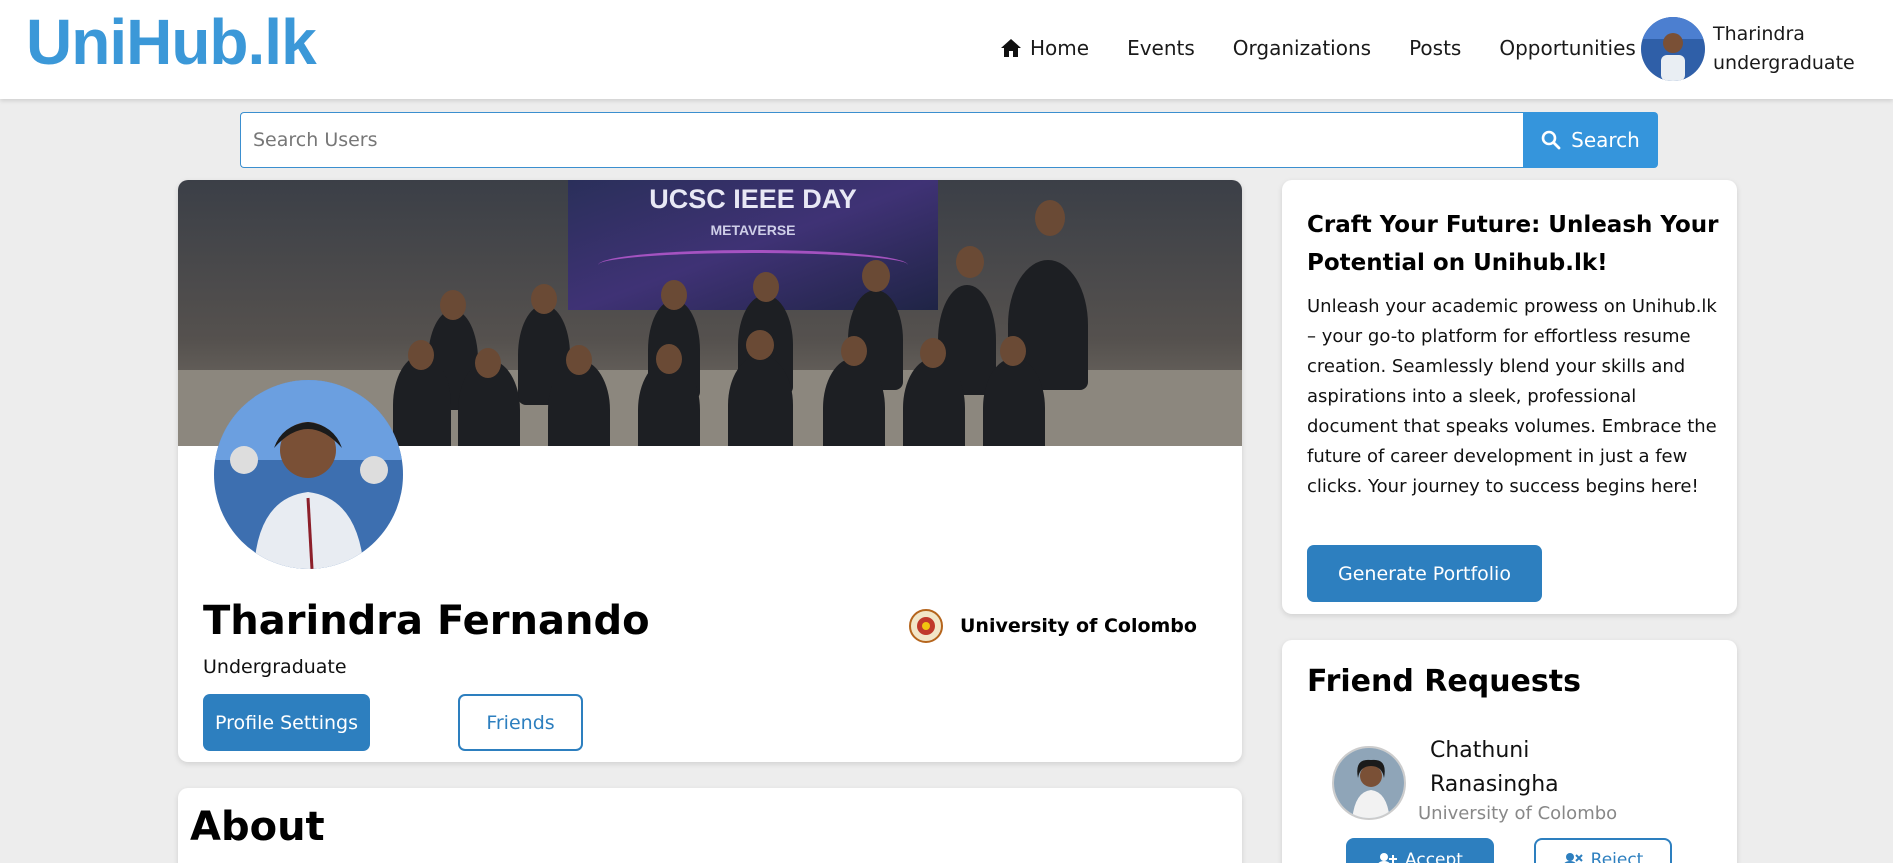 The image size is (1893, 863). I want to click on accept-request-button: Accept, so click(1420, 850).